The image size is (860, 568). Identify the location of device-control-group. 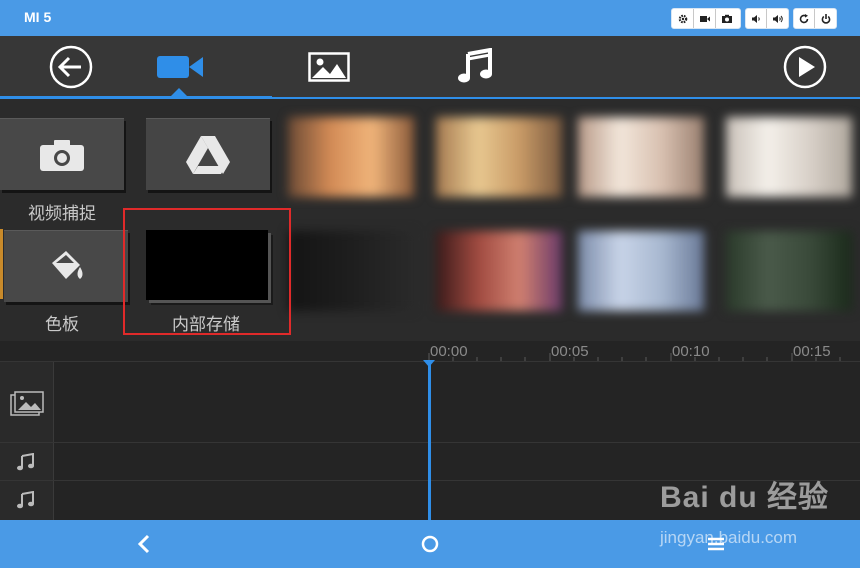
(706, 18).